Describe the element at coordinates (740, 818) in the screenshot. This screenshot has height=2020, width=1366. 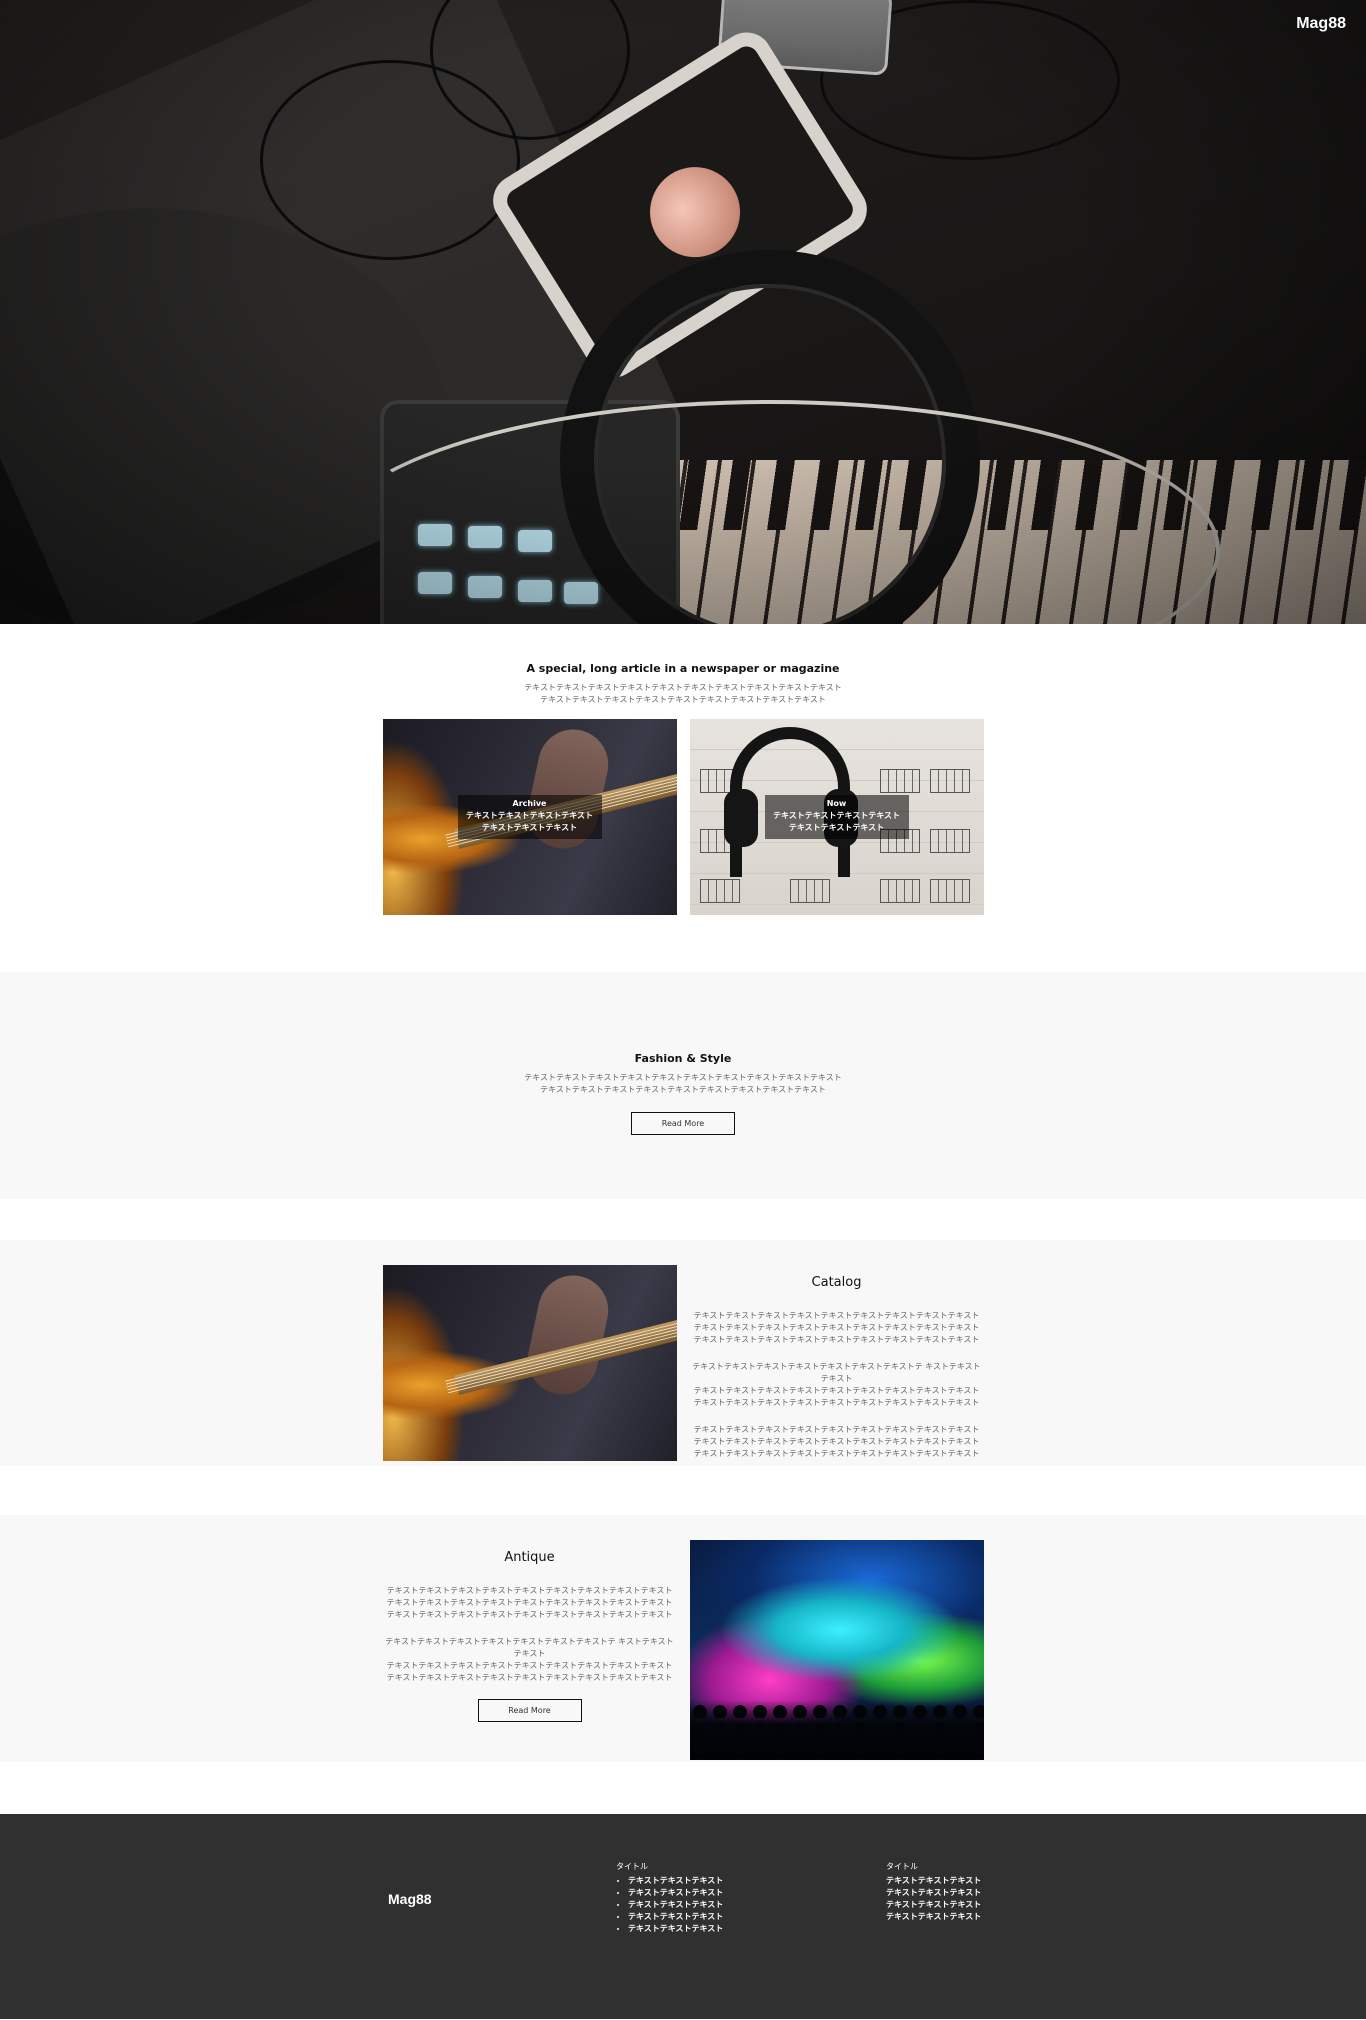
I see `card-photo-ear-cup` at that location.